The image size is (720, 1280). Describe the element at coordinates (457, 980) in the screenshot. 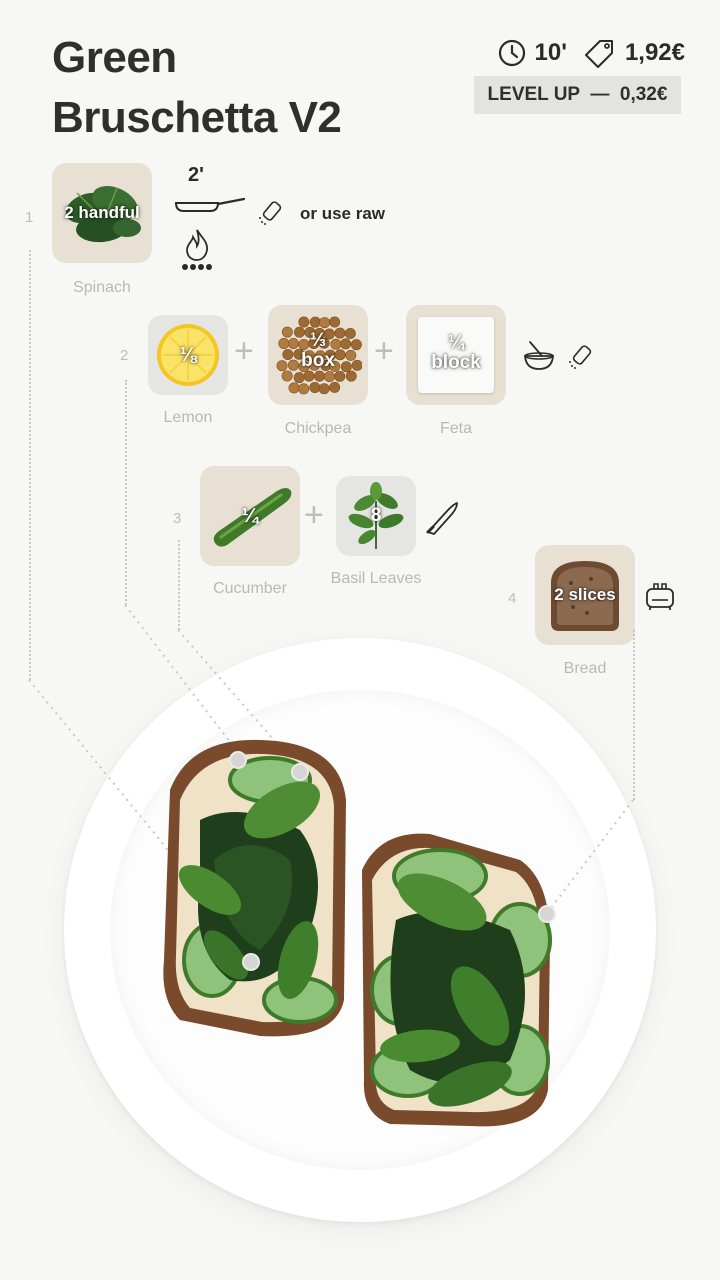

I see `toast-right` at that location.